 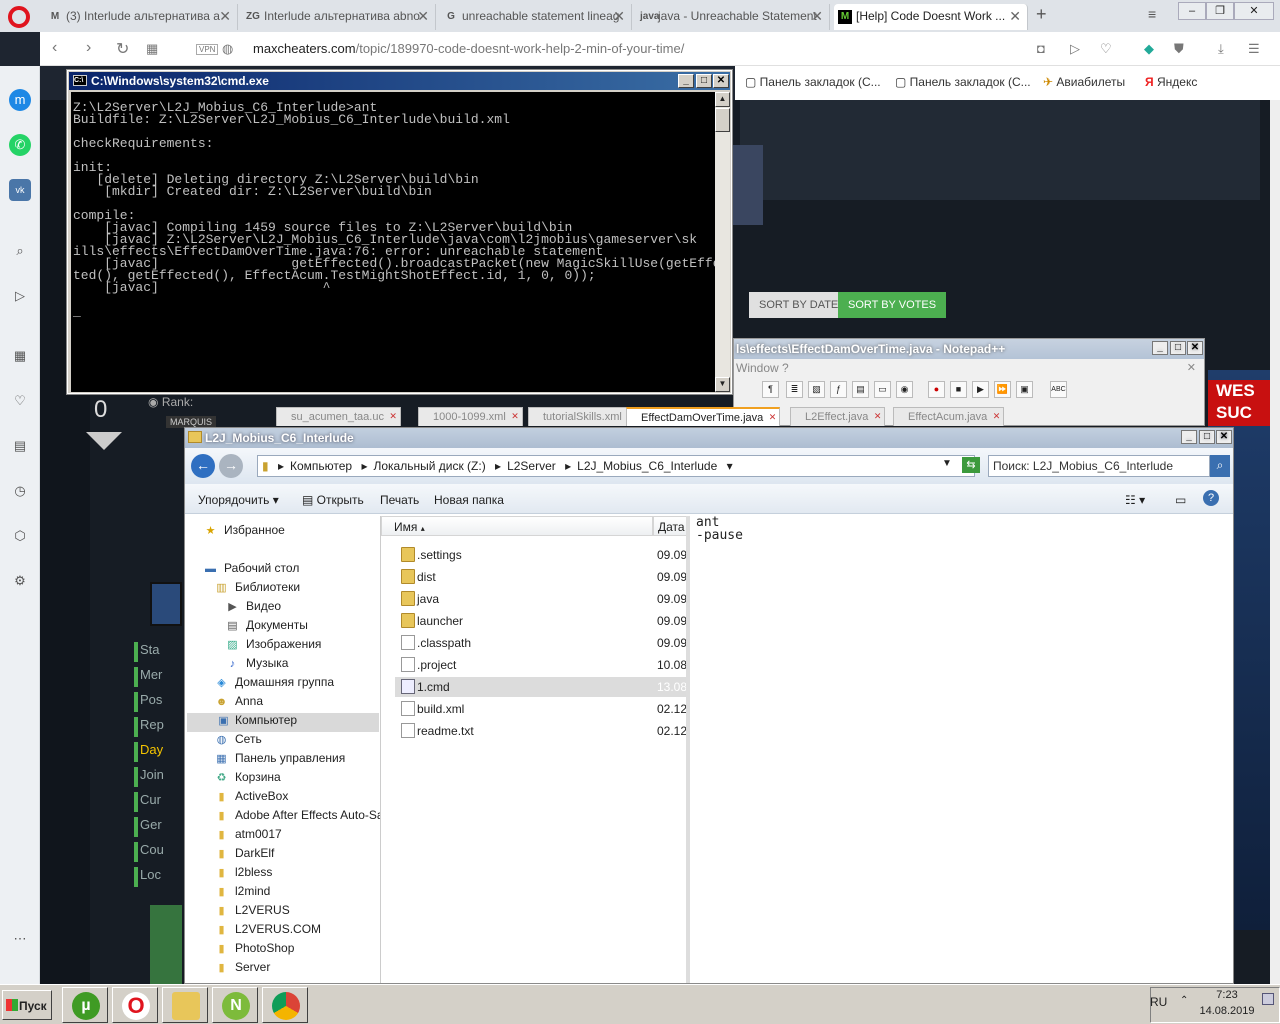 I want to click on downvote-arrow-icon, so click(x=104, y=441).